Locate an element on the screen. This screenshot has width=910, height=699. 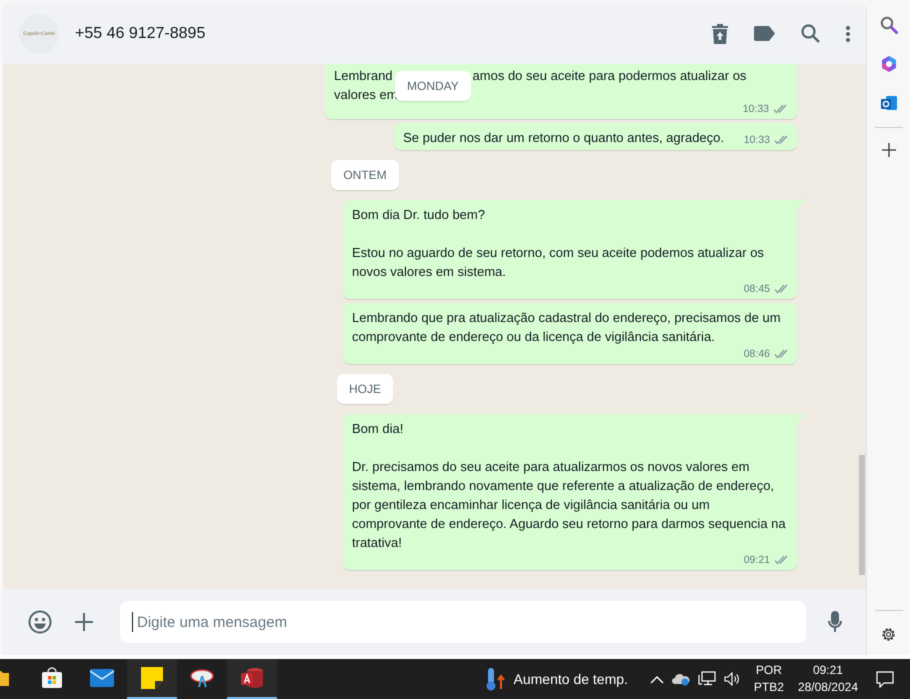
message-text: Bom dia! Dr. precisamos do seu aceite para atualizarmos os novos valores em sistema, lembrando novamente que referente a atualização de endereço, por gentileza encaminhar licença de vigilância sanitária ou um comprovante de endereço. Aguardo seu retorno para darmos sequencia na tratativa! is located at coordinates (569, 486).